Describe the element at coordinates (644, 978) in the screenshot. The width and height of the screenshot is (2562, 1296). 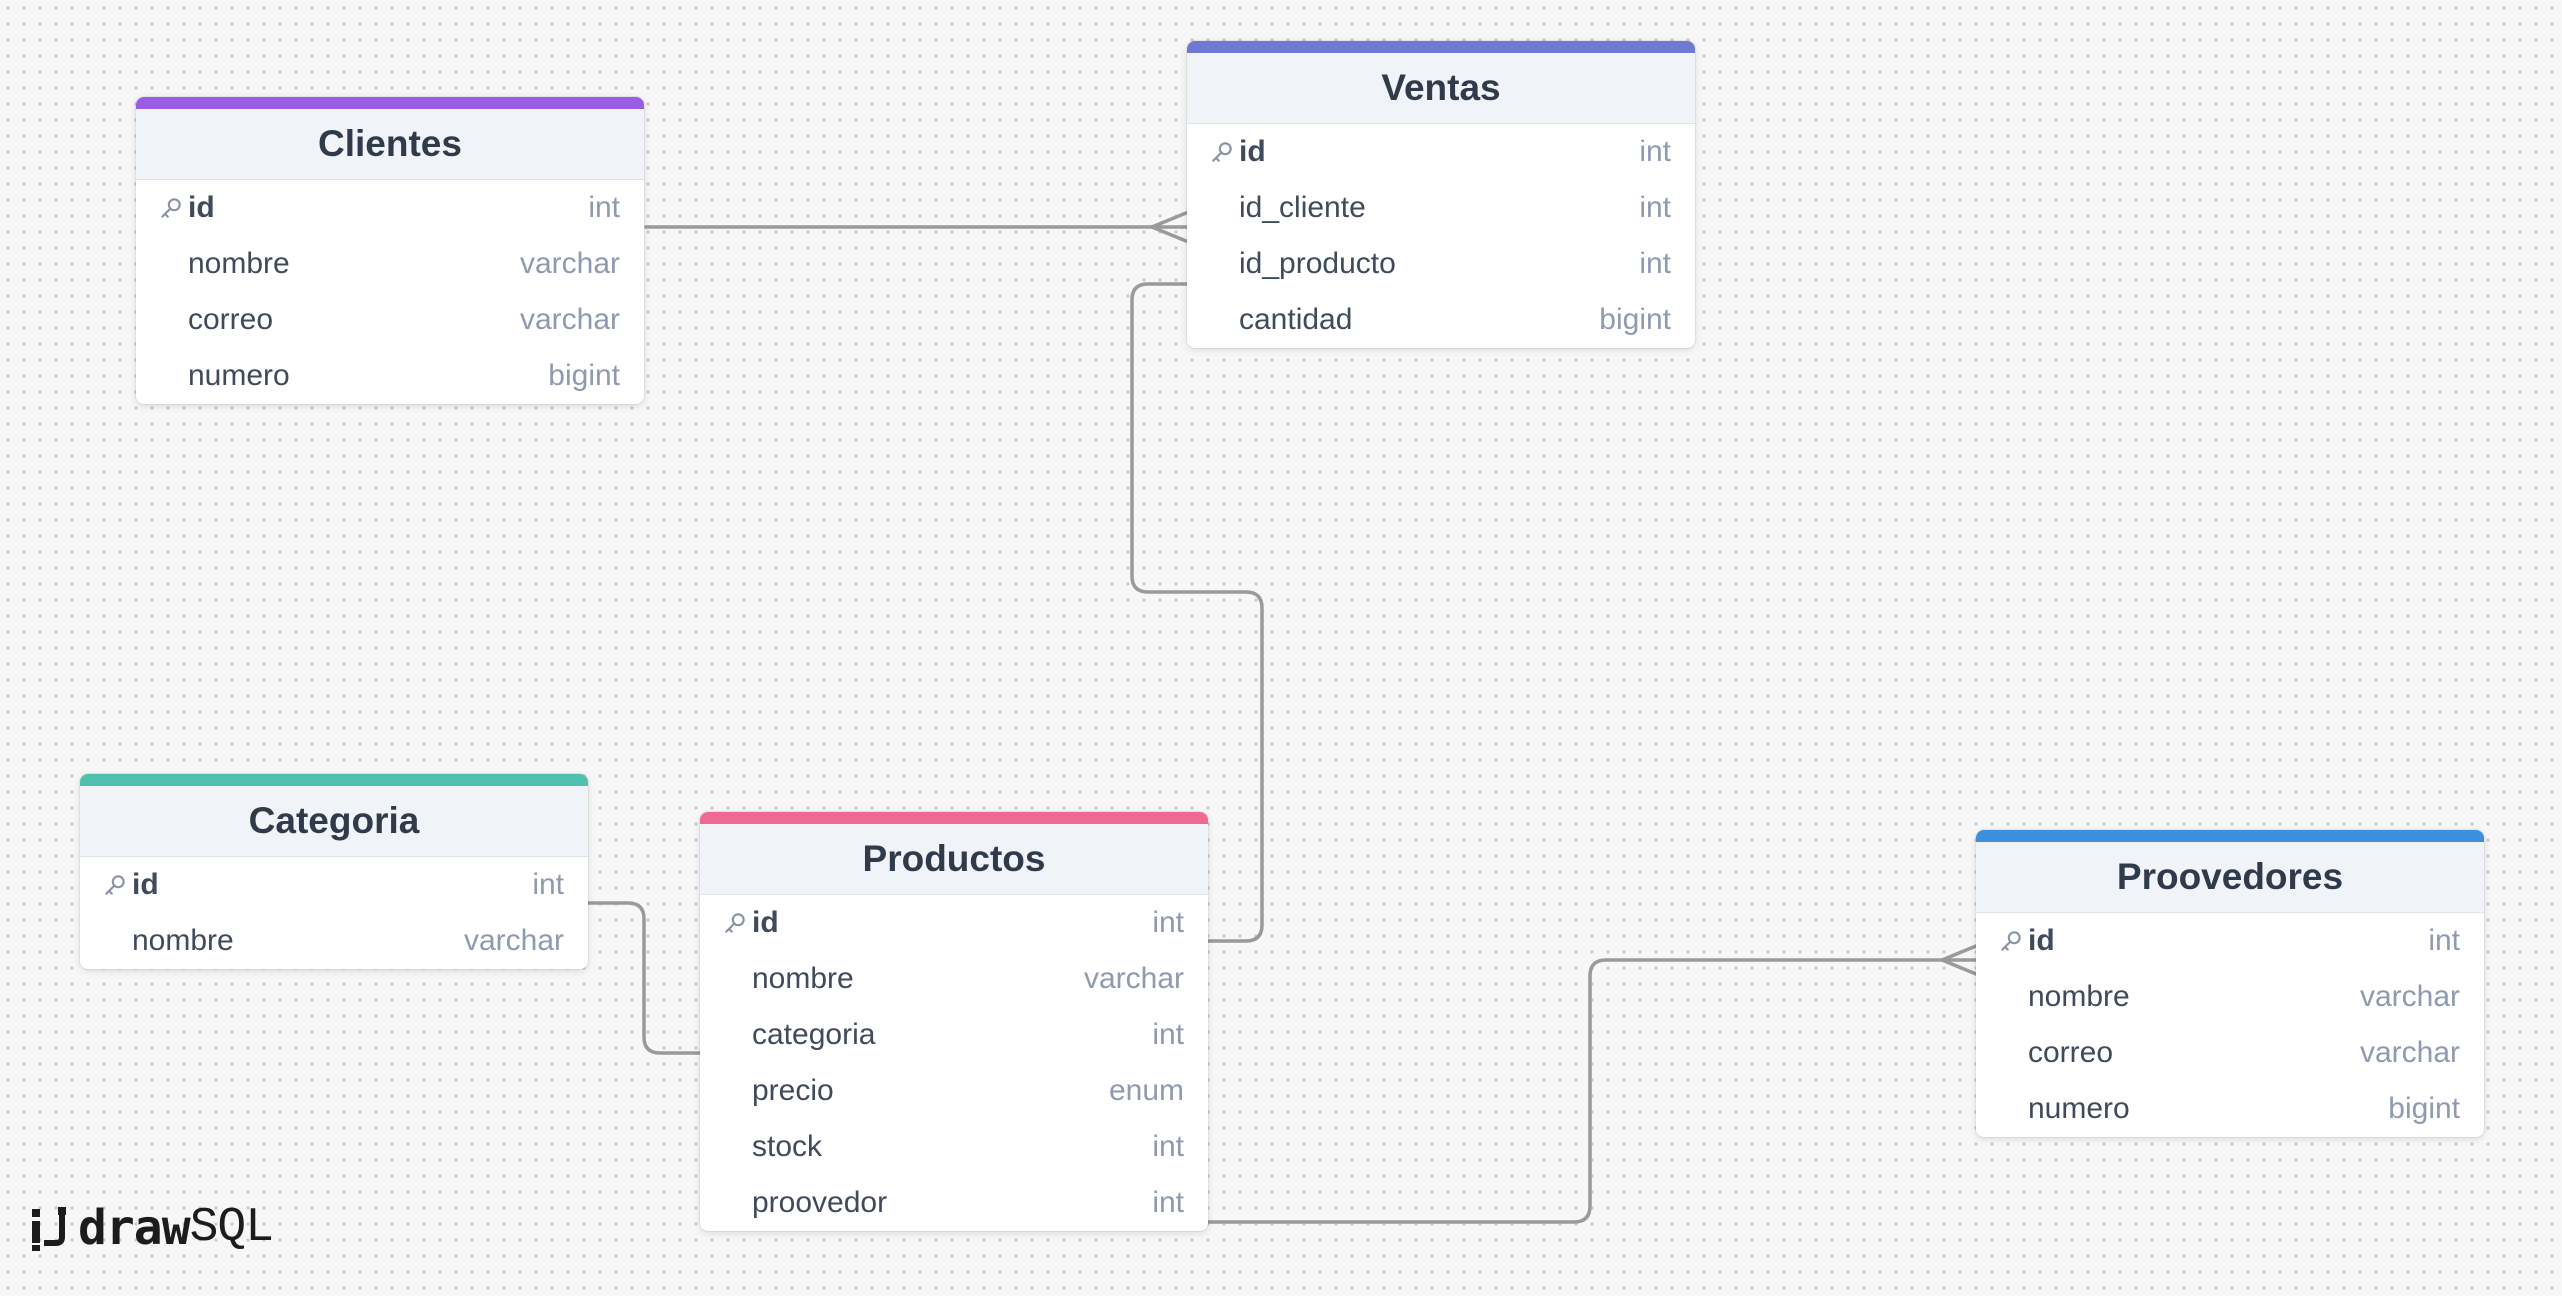
I see `relation-categoria-productos` at that location.